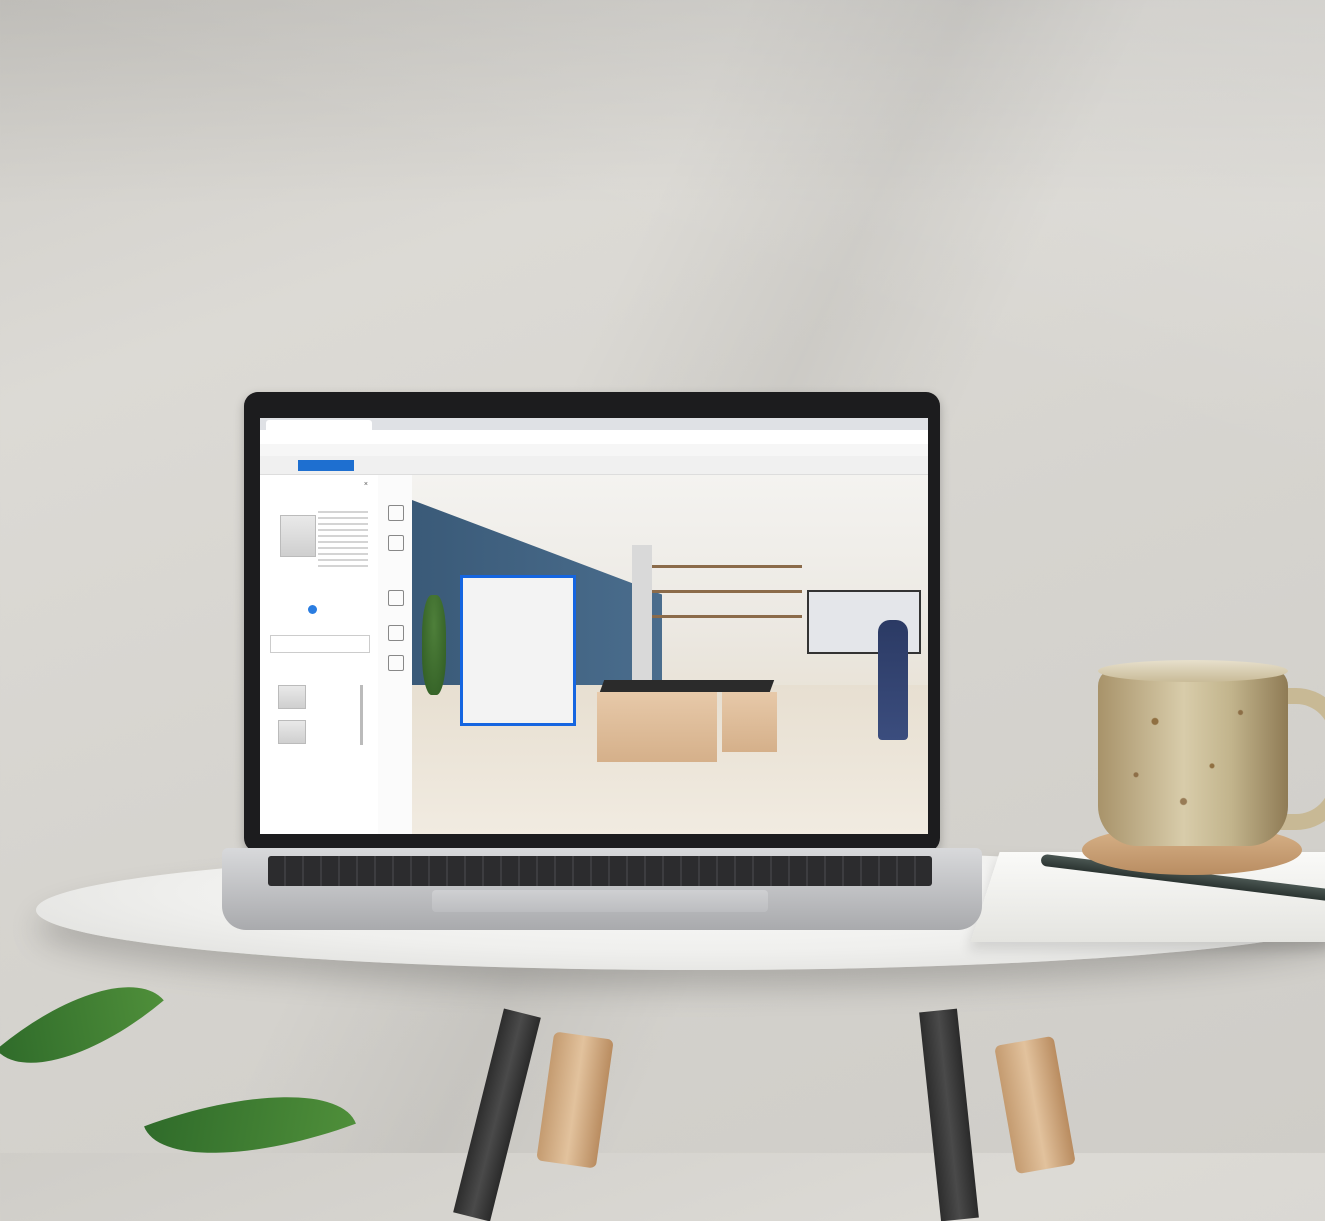 Image resolution: width=1325 pixels, height=1221 pixels. What do you see at coordinates (320, 644) in the screenshot?
I see `search-input` at bounding box center [320, 644].